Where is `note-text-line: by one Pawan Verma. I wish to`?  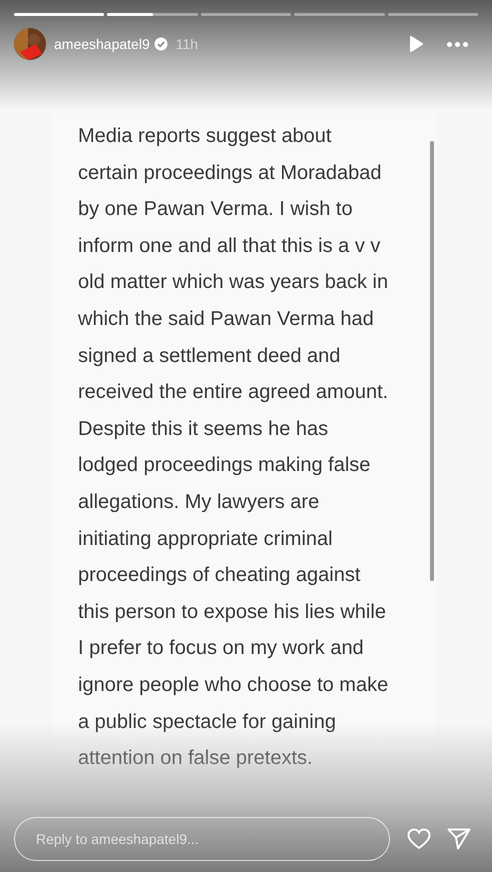
note-text-line: by one Pawan Verma. I wish to is located at coordinates (216, 209).